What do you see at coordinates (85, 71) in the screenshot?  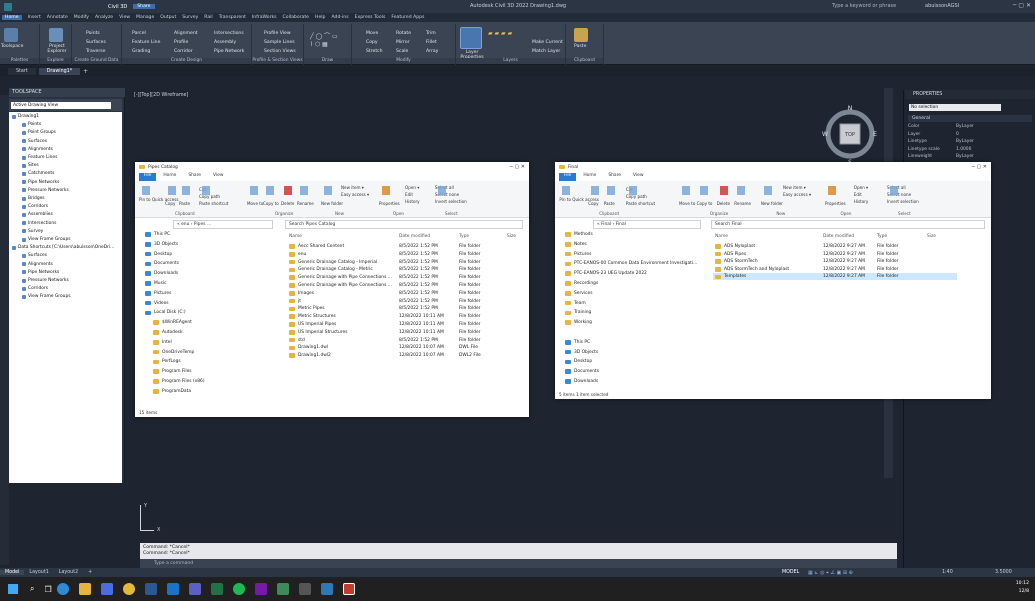 I see `new-tab-icon: +` at bounding box center [85, 71].